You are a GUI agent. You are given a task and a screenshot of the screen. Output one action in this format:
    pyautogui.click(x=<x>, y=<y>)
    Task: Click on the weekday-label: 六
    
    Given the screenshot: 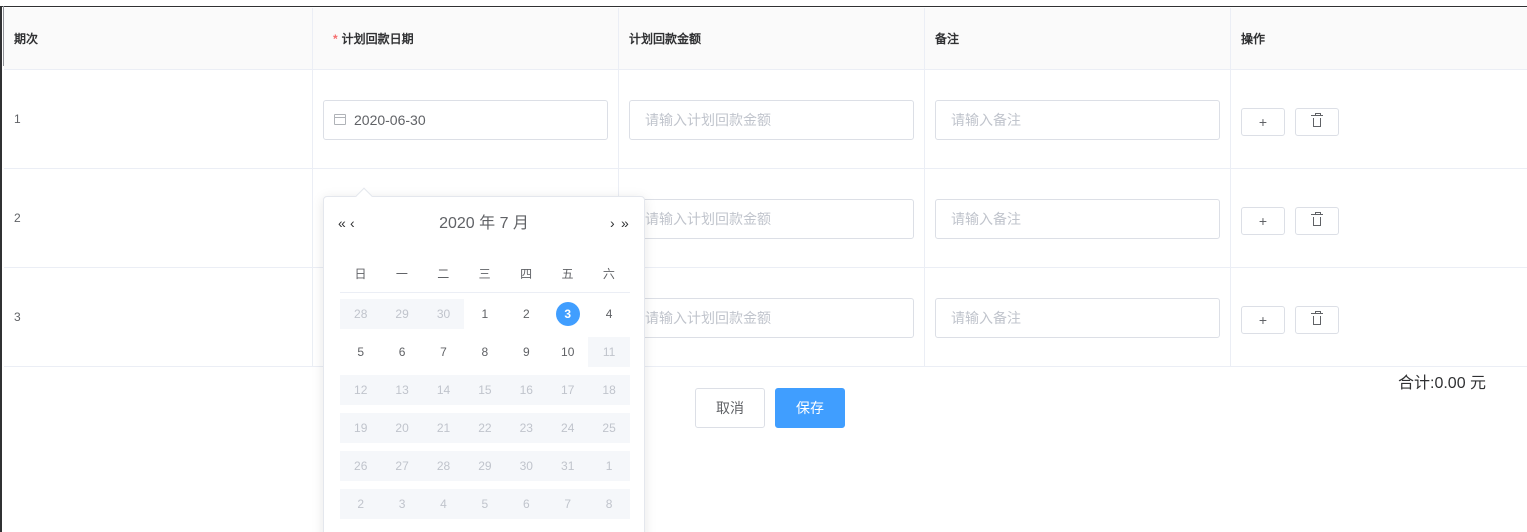 What is the action you would take?
    pyautogui.click(x=608, y=274)
    